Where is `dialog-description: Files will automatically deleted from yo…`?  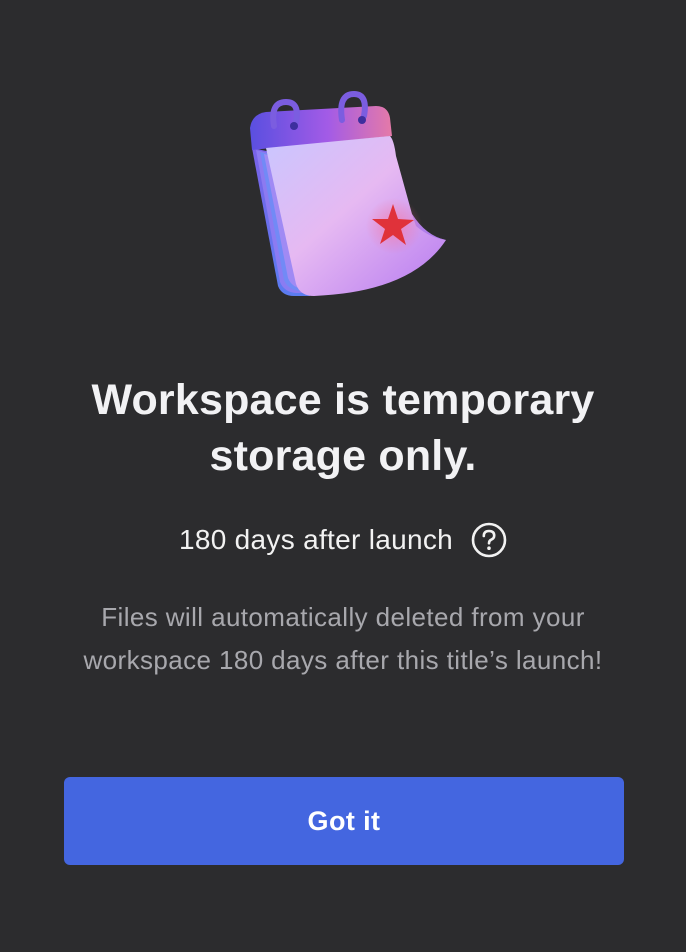 dialog-description: Files will automatically deleted from yo… is located at coordinates (343, 638).